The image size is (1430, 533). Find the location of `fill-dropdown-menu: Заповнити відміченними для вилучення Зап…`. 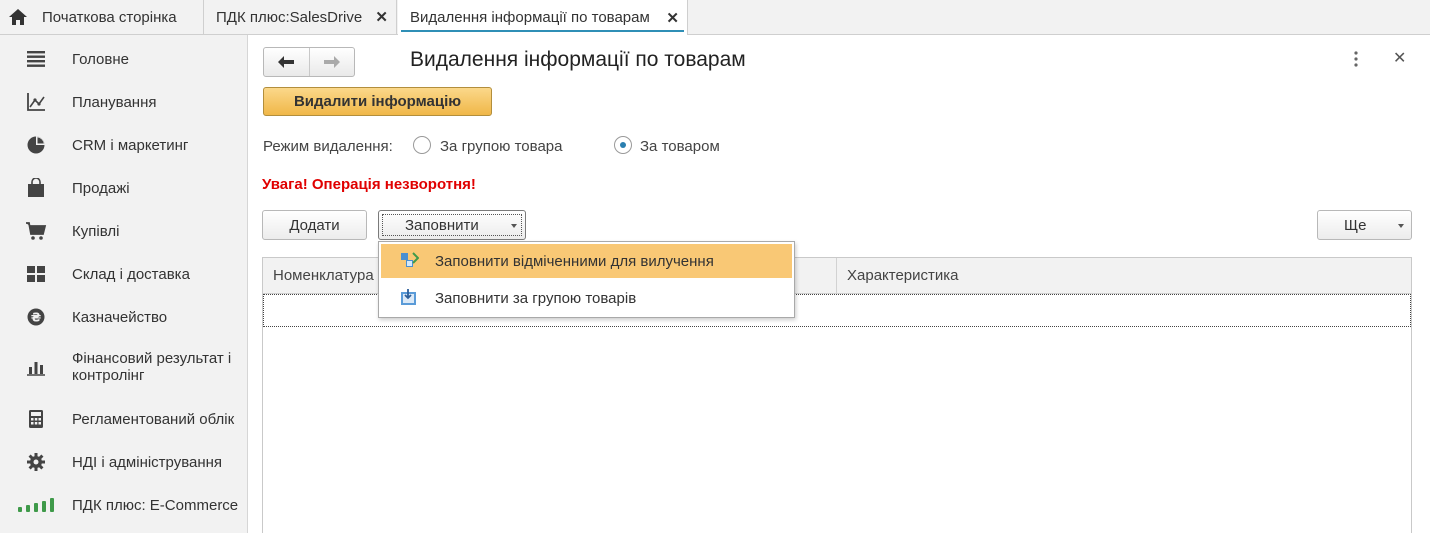

fill-dropdown-menu: Заповнити відміченними для вилучення Зап… is located at coordinates (586, 279).